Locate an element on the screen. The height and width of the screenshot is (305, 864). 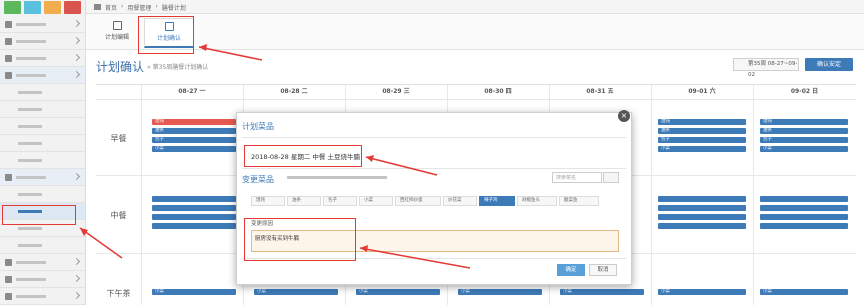
dish-option: 西红柿炒蛋 is located at coordinates (418, 201).